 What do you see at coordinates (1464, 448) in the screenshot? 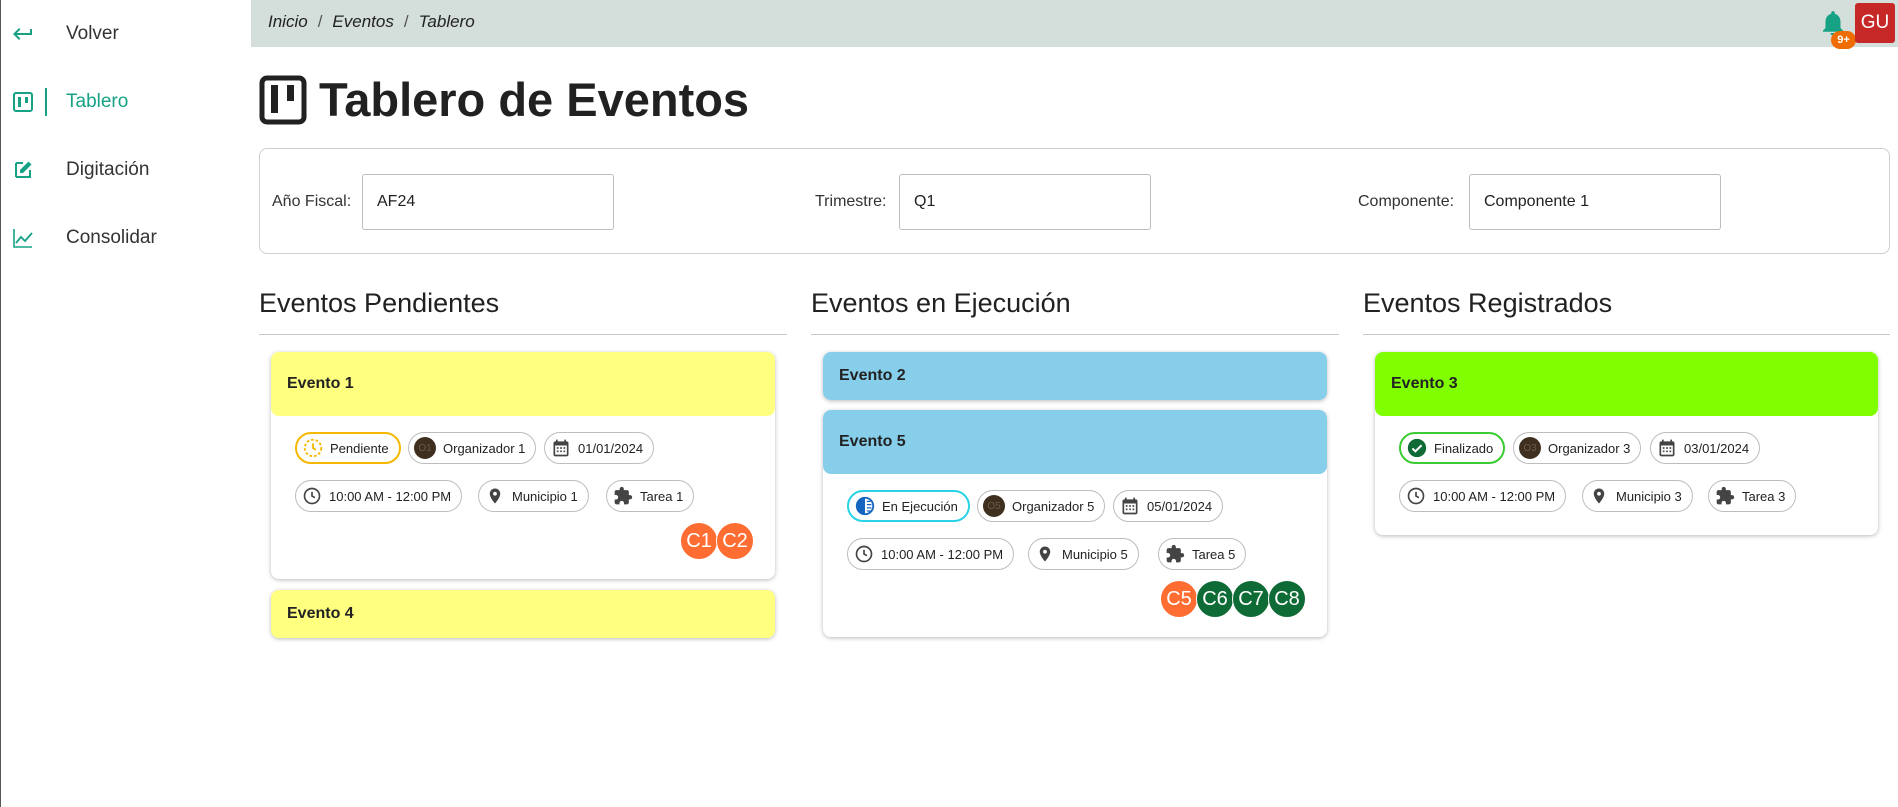
I see `status-label: Finalizado` at bounding box center [1464, 448].